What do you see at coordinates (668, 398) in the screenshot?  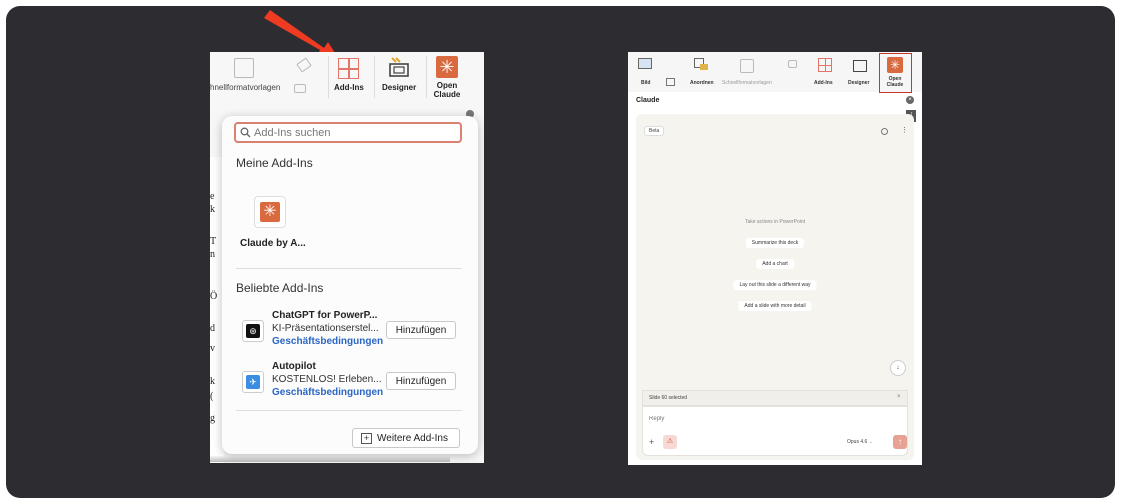 I see `selection-status-text: Slide 60 selected` at bounding box center [668, 398].